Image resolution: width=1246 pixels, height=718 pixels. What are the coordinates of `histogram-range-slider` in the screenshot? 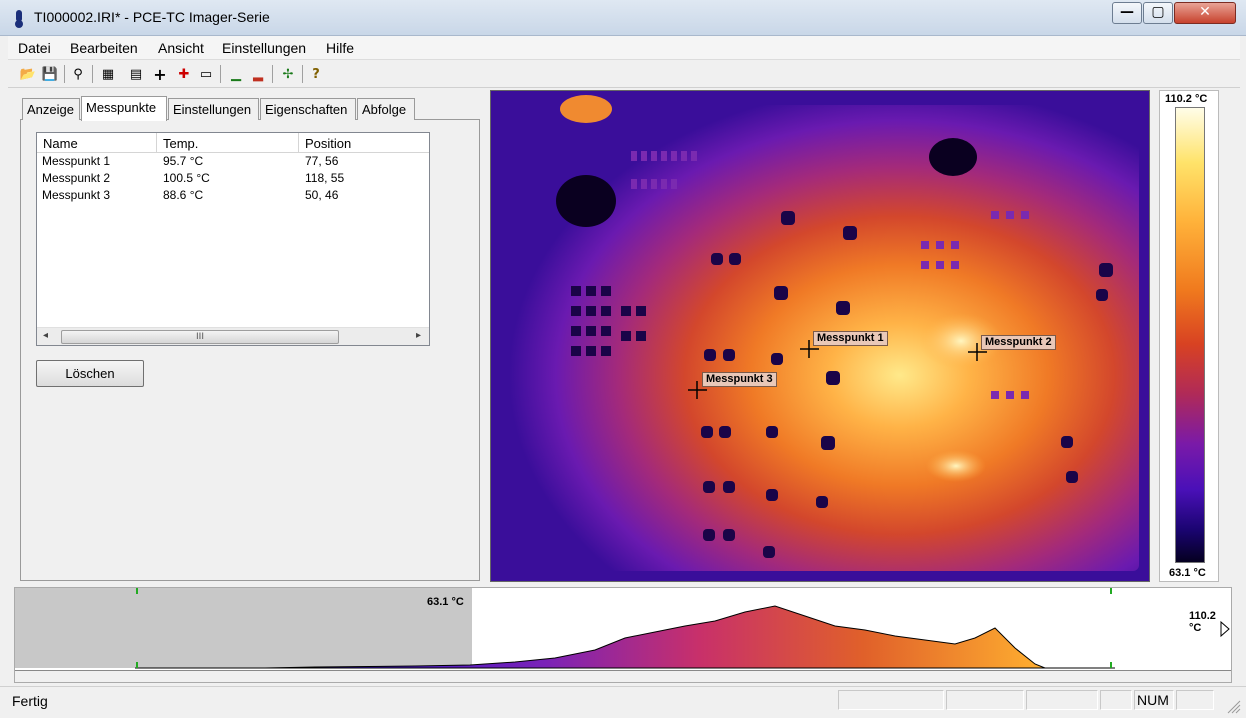 It's located at (623, 676).